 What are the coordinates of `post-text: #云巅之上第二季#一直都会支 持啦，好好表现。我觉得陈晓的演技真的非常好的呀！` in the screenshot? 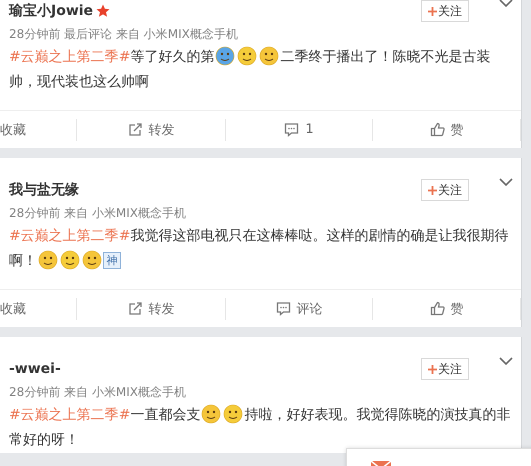 It's located at (260, 428).